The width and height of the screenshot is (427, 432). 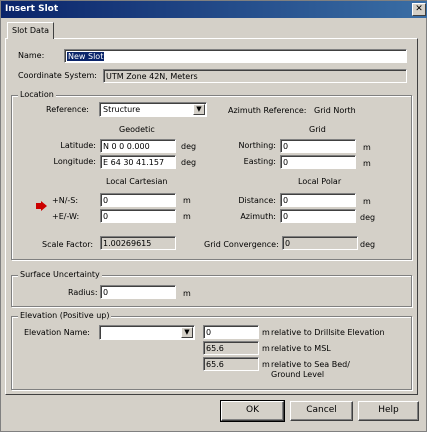 What do you see at coordinates (30, 30) in the screenshot?
I see `tab-slot-data: Slot Data` at bounding box center [30, 30].